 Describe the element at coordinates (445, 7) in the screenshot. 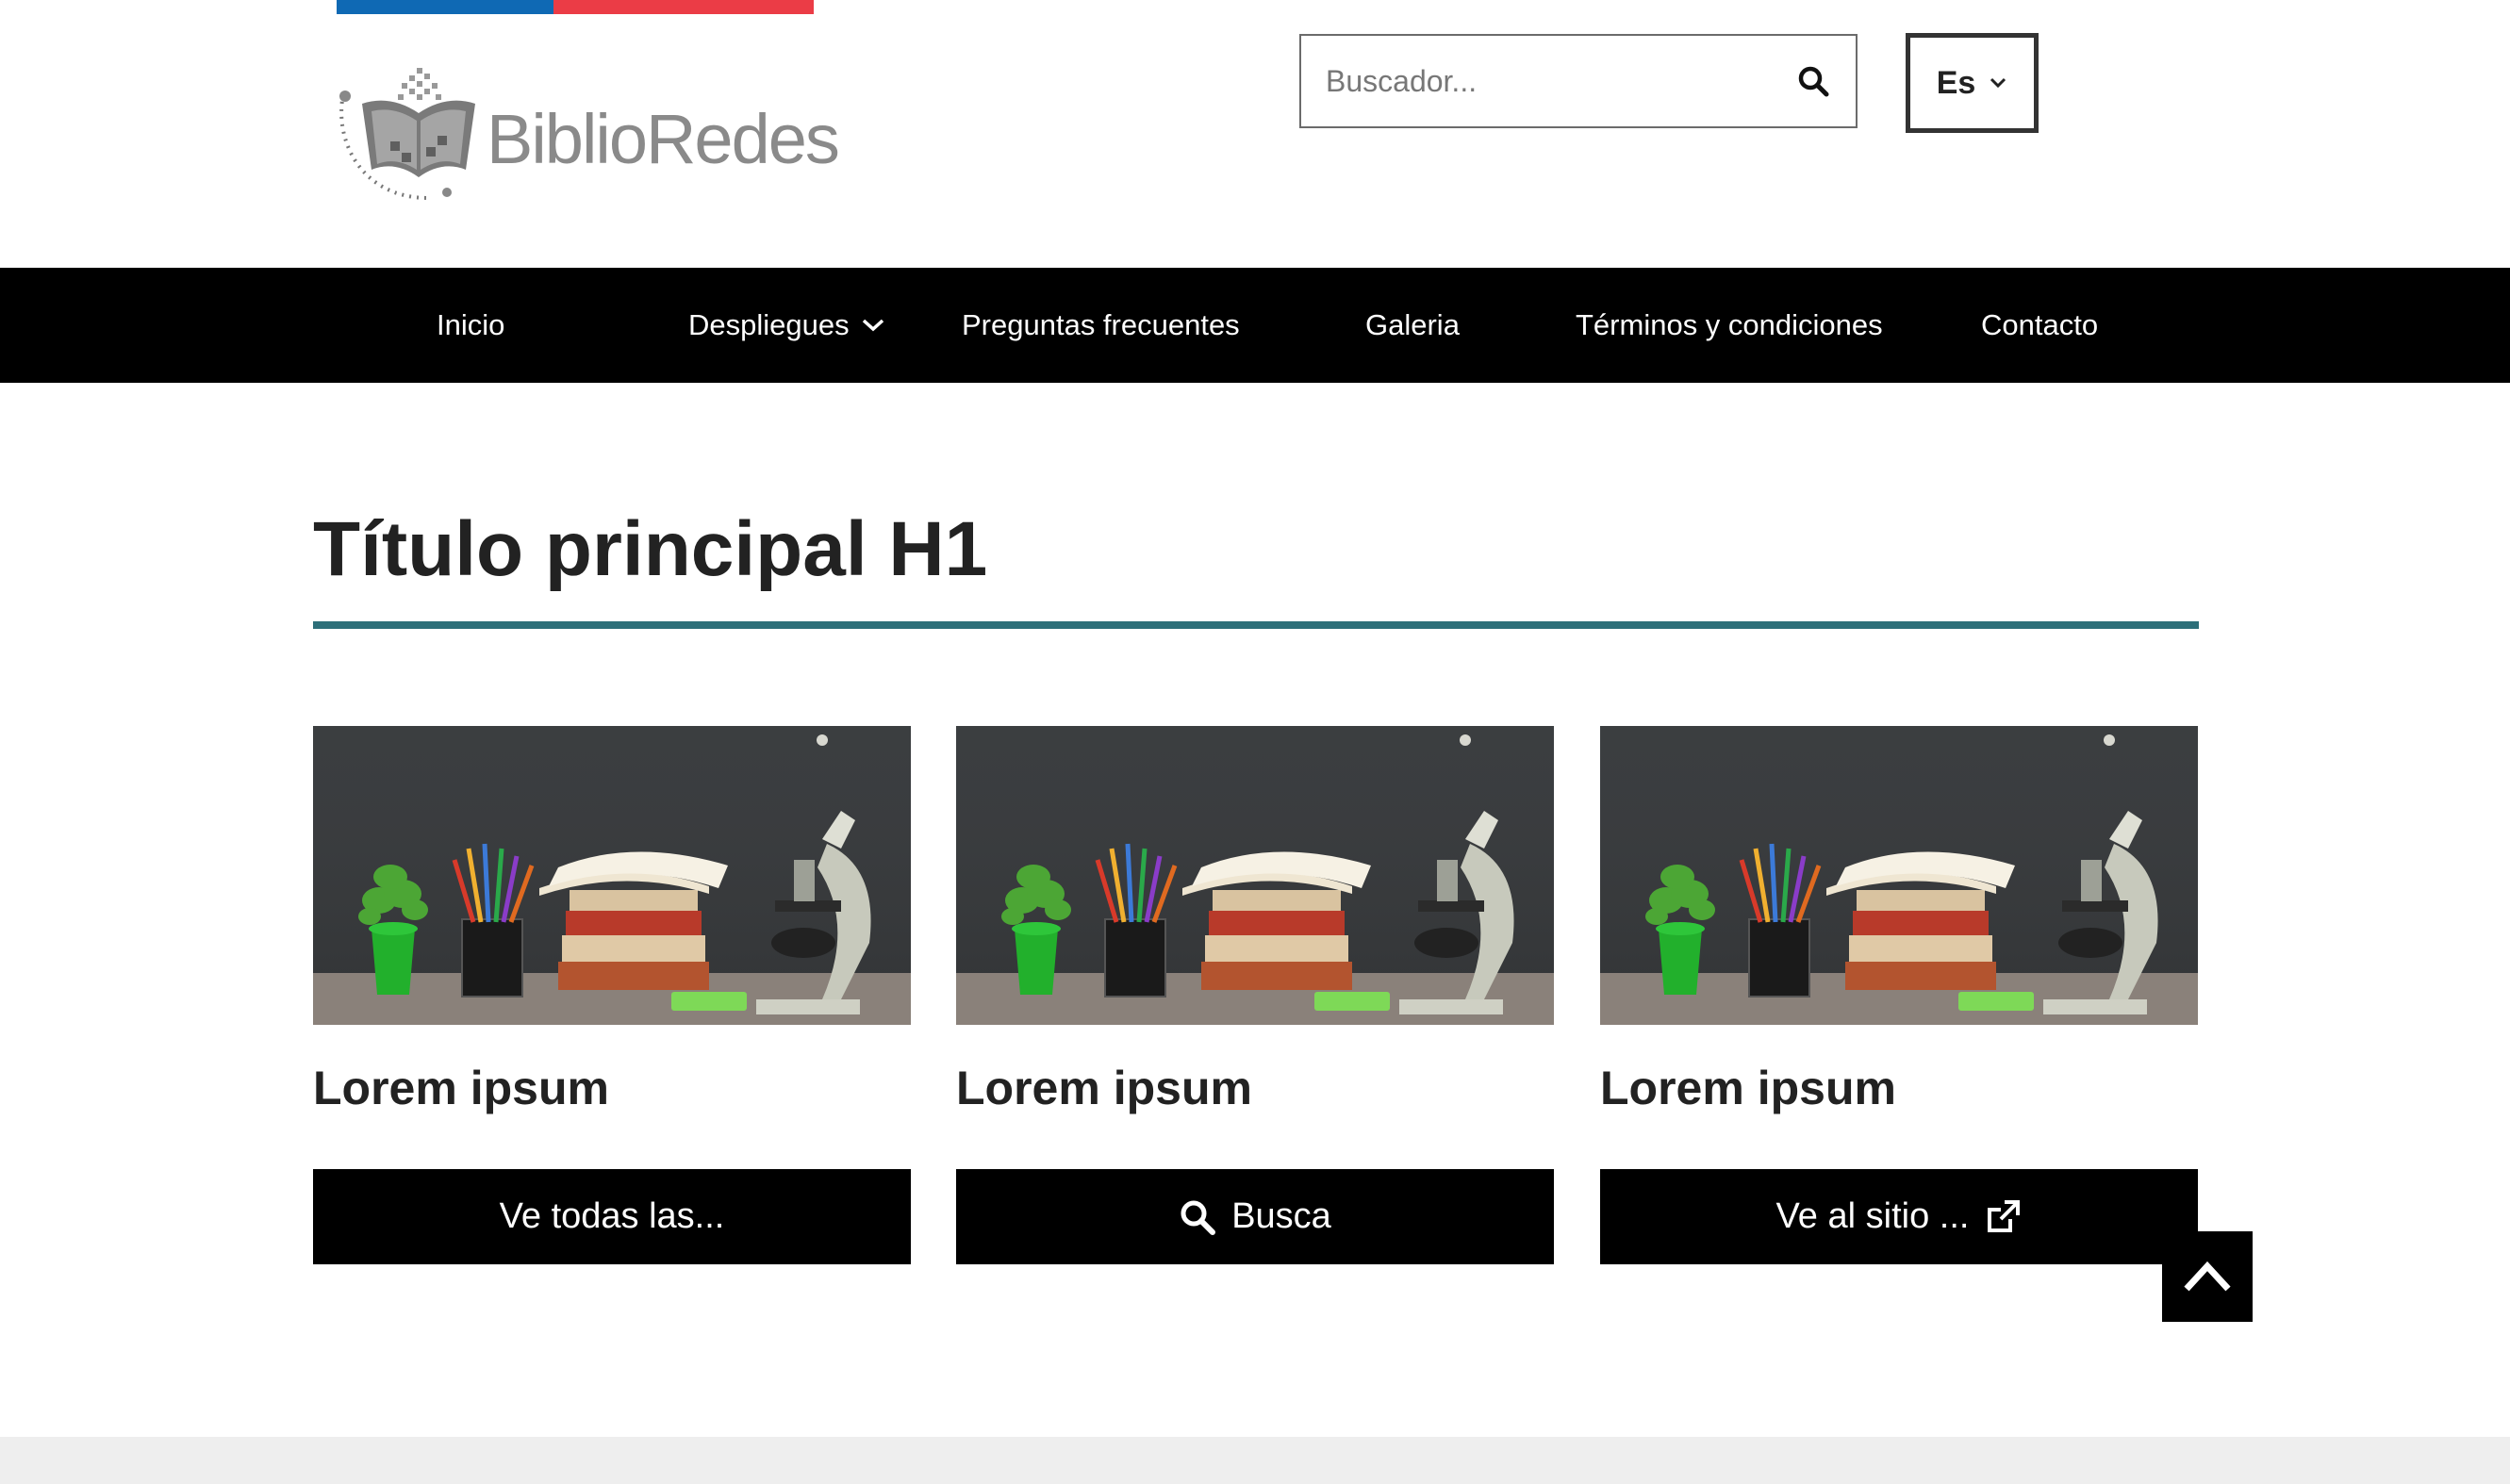

I see `flag-blue-stripe` at that location.